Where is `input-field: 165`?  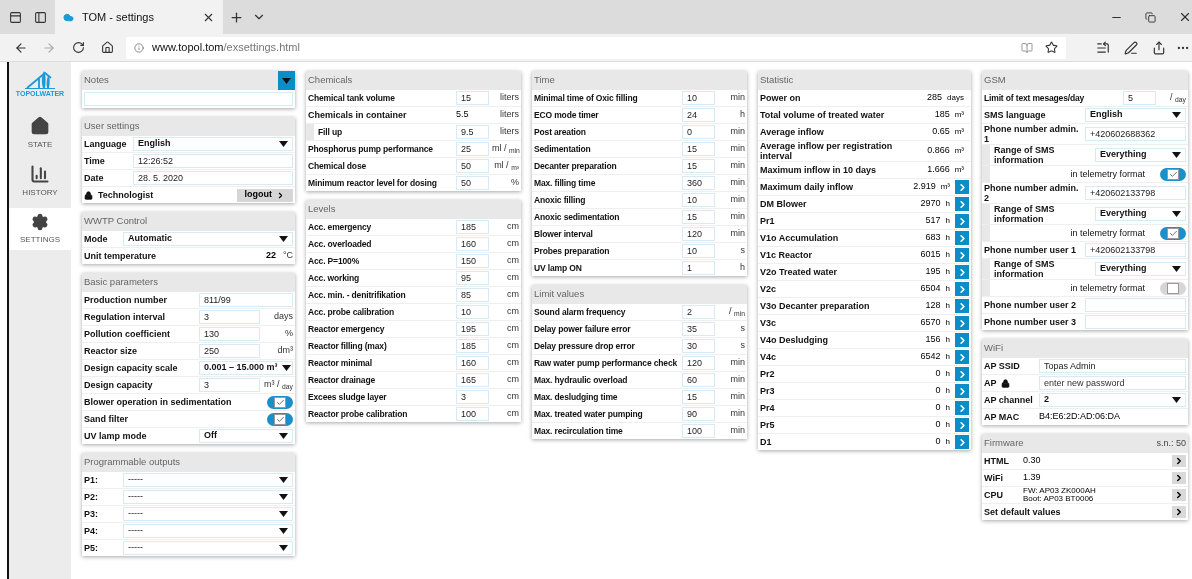 input-field: 165 is located at coordinates (472, 380).